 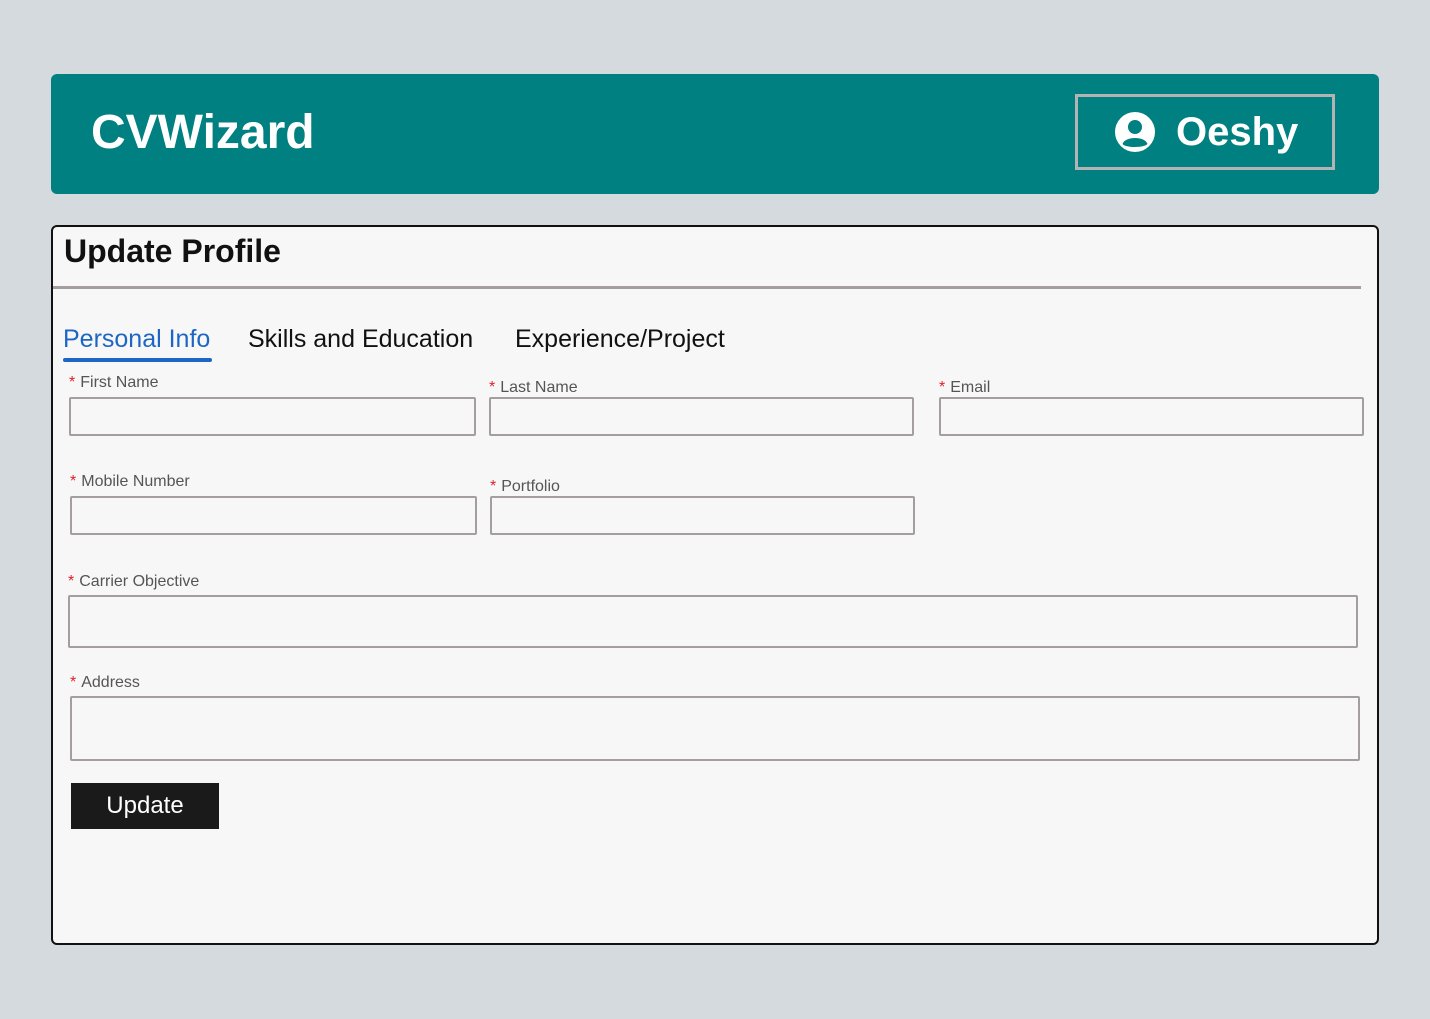 I want to click on user-circle-icon, so click(x=1135, y=132).